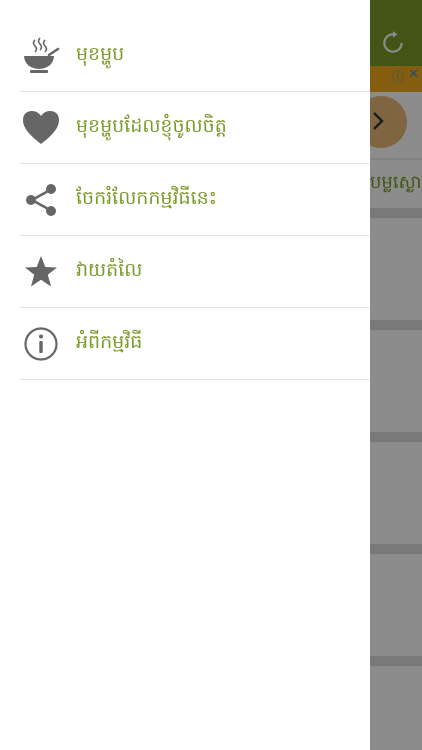  Describe the element at coordinates (195, 344) in the screenshot. I see `menu-item-about: អំពីកម្មវិធី` at that location.